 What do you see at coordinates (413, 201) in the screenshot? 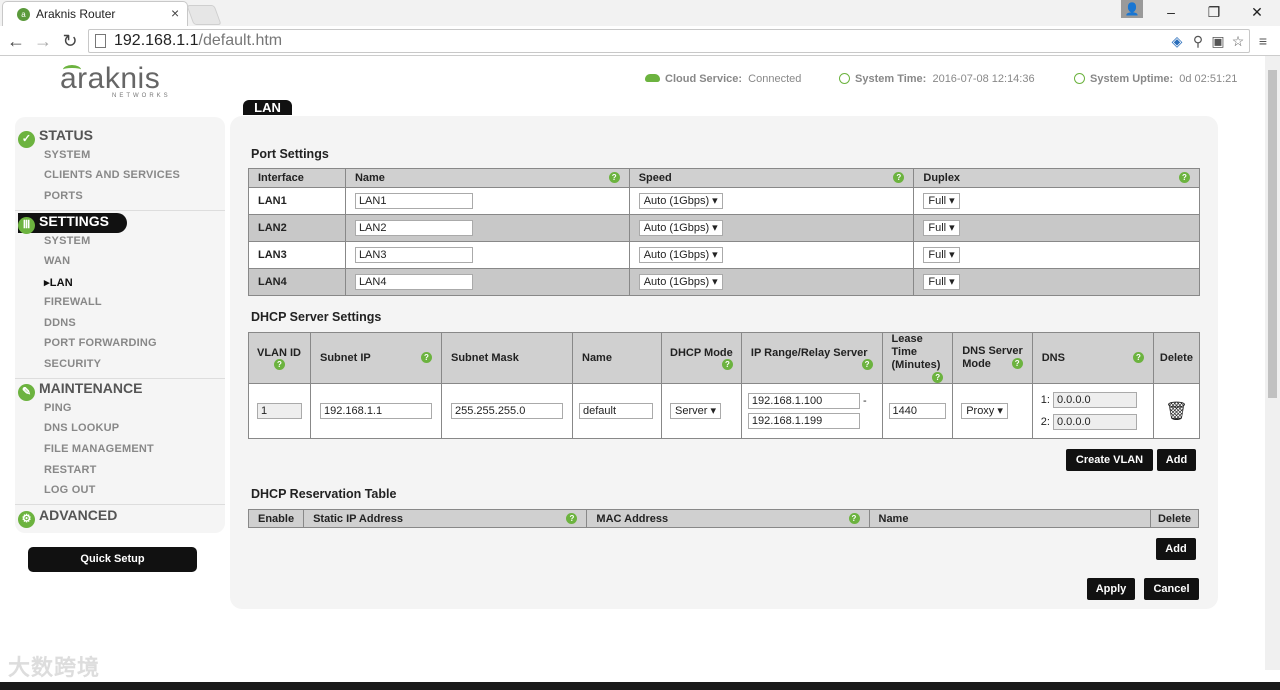
I see `port-name-input: LAN1` at bounding box center [413, 201].